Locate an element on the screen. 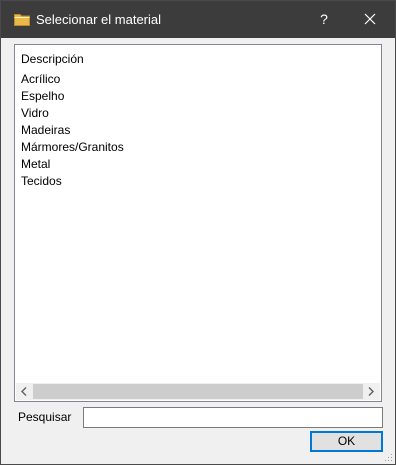 This screenshot has width=396, height=465. dialog-title: Selecionar el material is located at coordinates (99, 19).